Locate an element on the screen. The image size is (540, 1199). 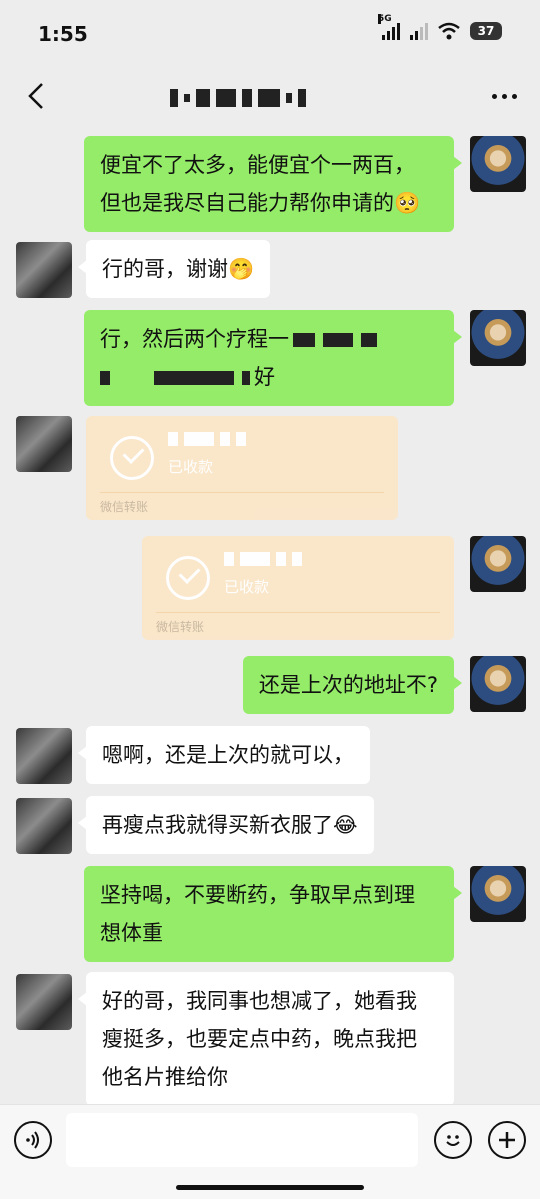
status-icons: 5G 37 is located at coordinates (440, 27).